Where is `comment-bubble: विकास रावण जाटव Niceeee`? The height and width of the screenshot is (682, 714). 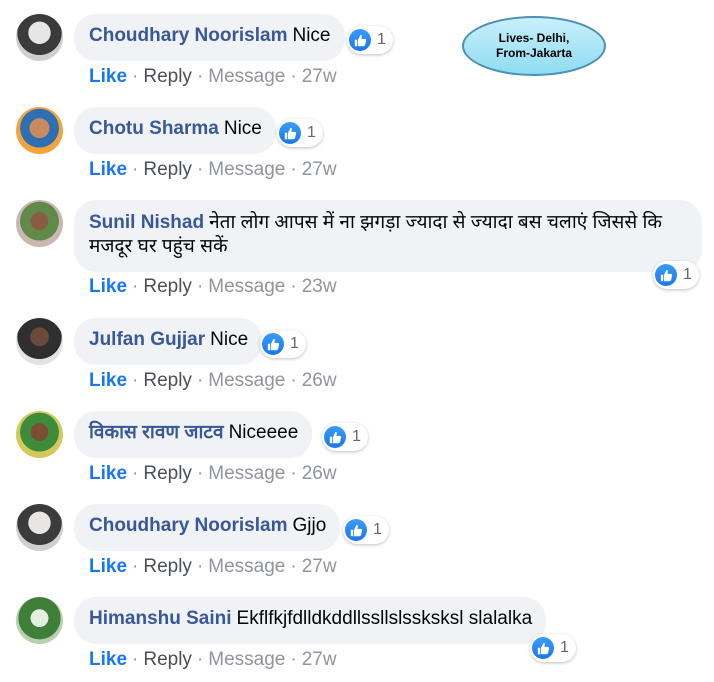 comment-bubble: विकास रावण जाटव Niceeee is located at coordinates (193, 434).